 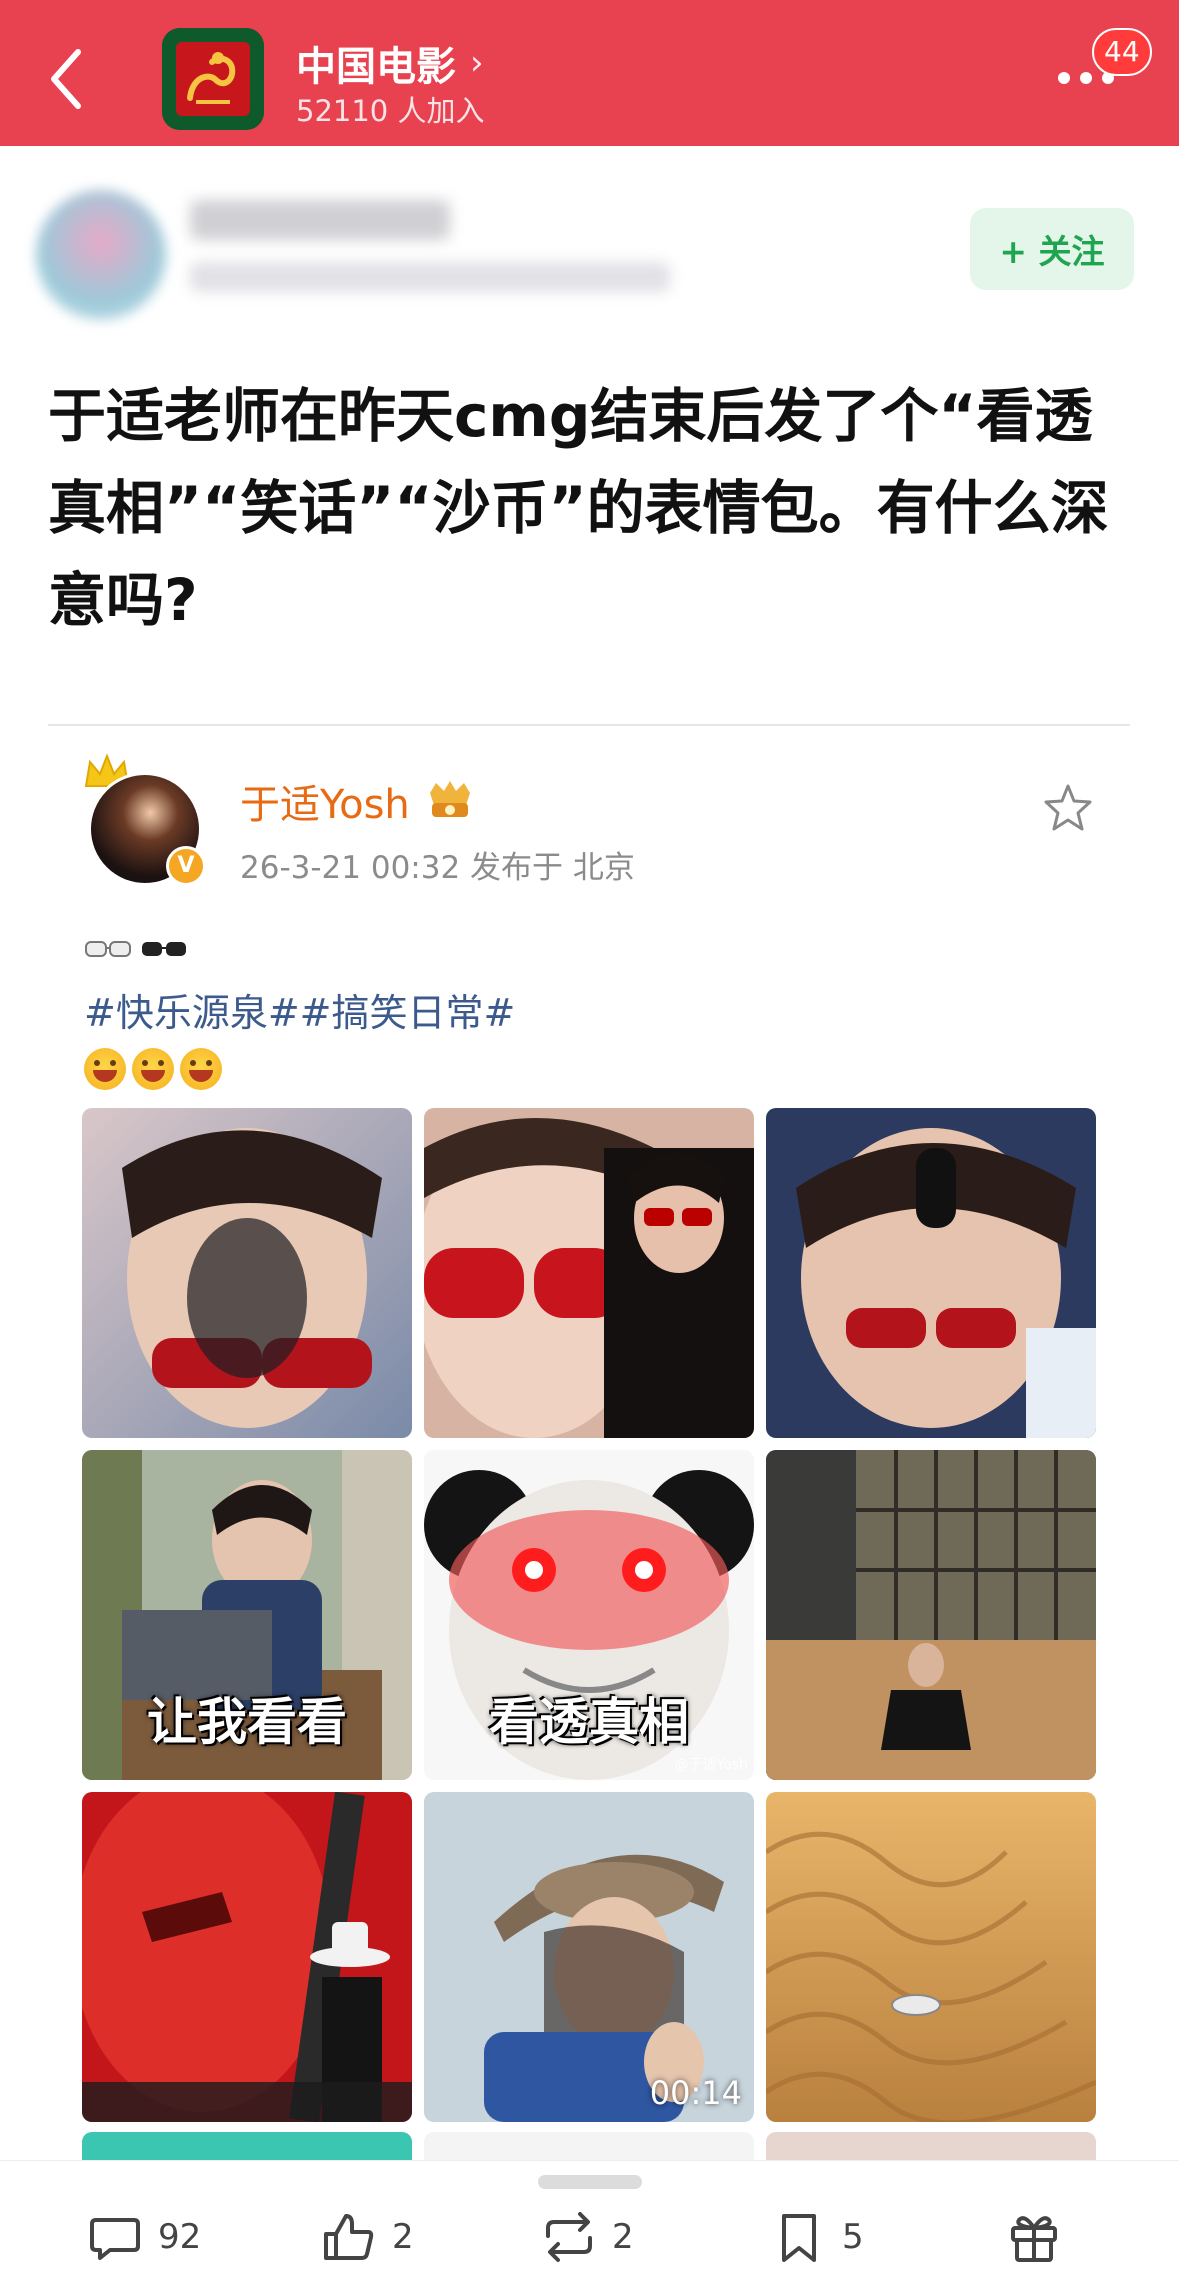 What do you see at coordinates (299, 1009) in the screenshot?
I see `hashtags: #快乐源泉##搞笑日常#` at bounding box center [299, 1009].